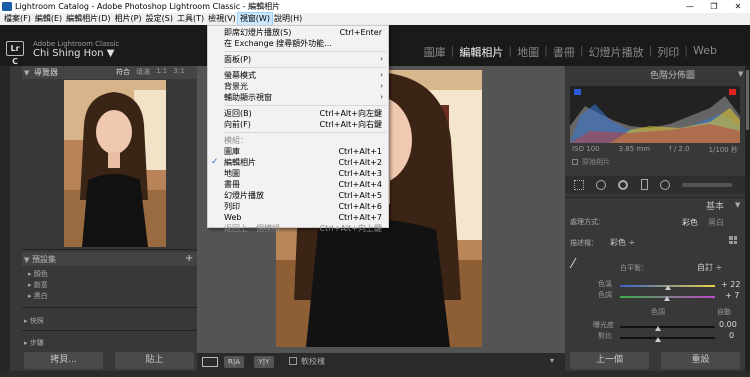 The height and width of the screenshot is (377, 750). Describe the element at coordinates (577, 92) in the screenshot. I see `clipping-shadow-icon` at that location.